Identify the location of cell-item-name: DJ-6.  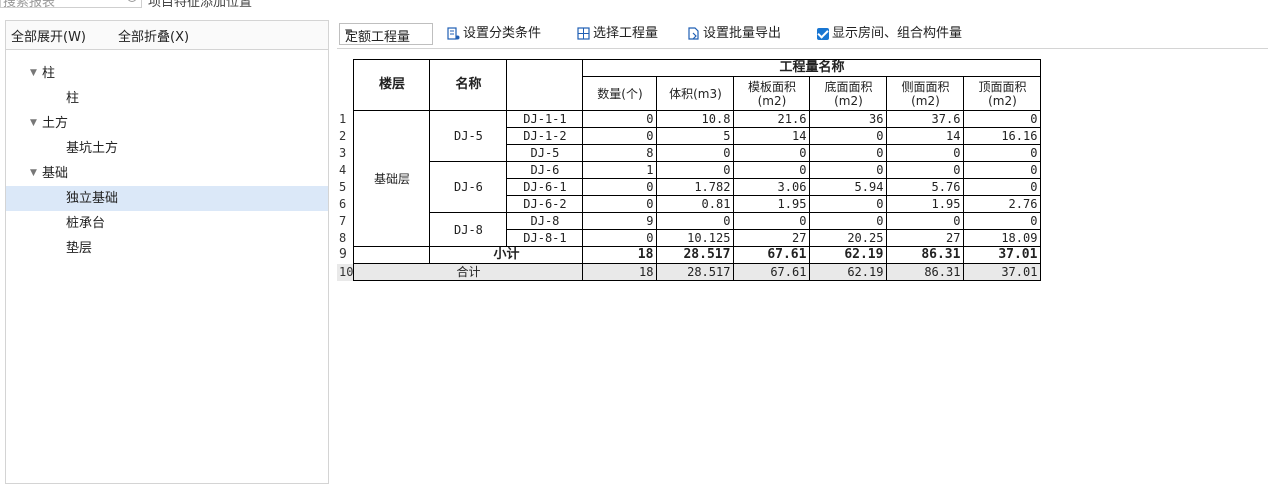
(545, 170).